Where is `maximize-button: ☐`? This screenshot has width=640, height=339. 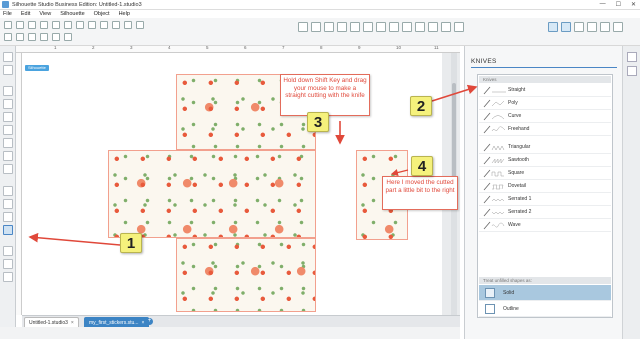 maximize-button: ☐ is located at coordinates (618, 4).